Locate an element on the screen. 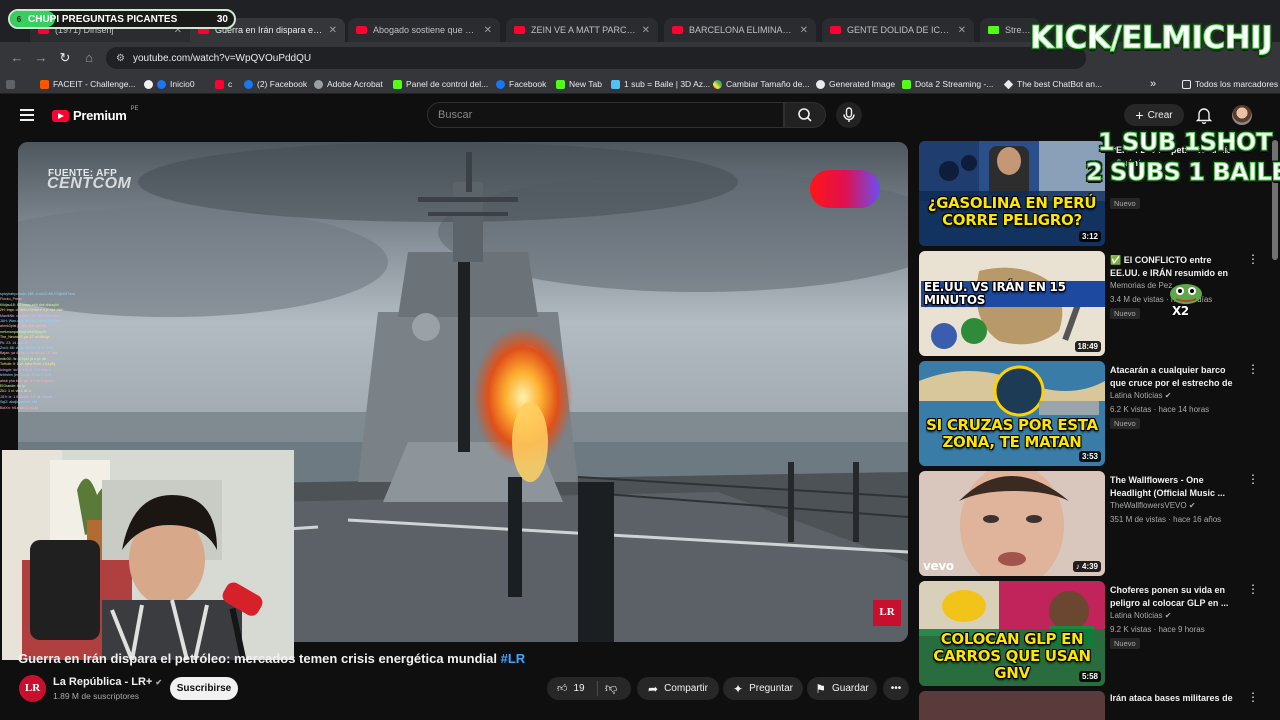 Image resolution: width=1280 pixels, height=720 pixels. pepe-emote-icon is located at coordinates (1186, 294).